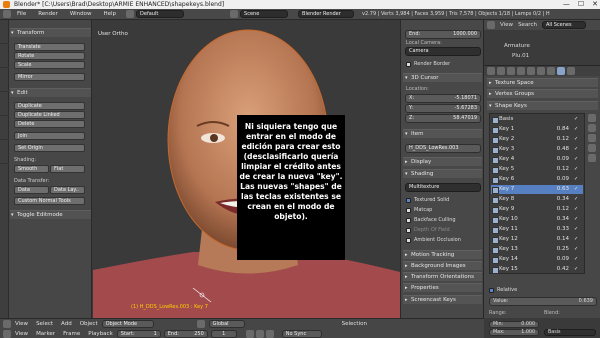 The height and width of the screenshot is (338, 600). Describe the element at coordinates (259, 334) in the screenshot. I see `play-icon` at that location.